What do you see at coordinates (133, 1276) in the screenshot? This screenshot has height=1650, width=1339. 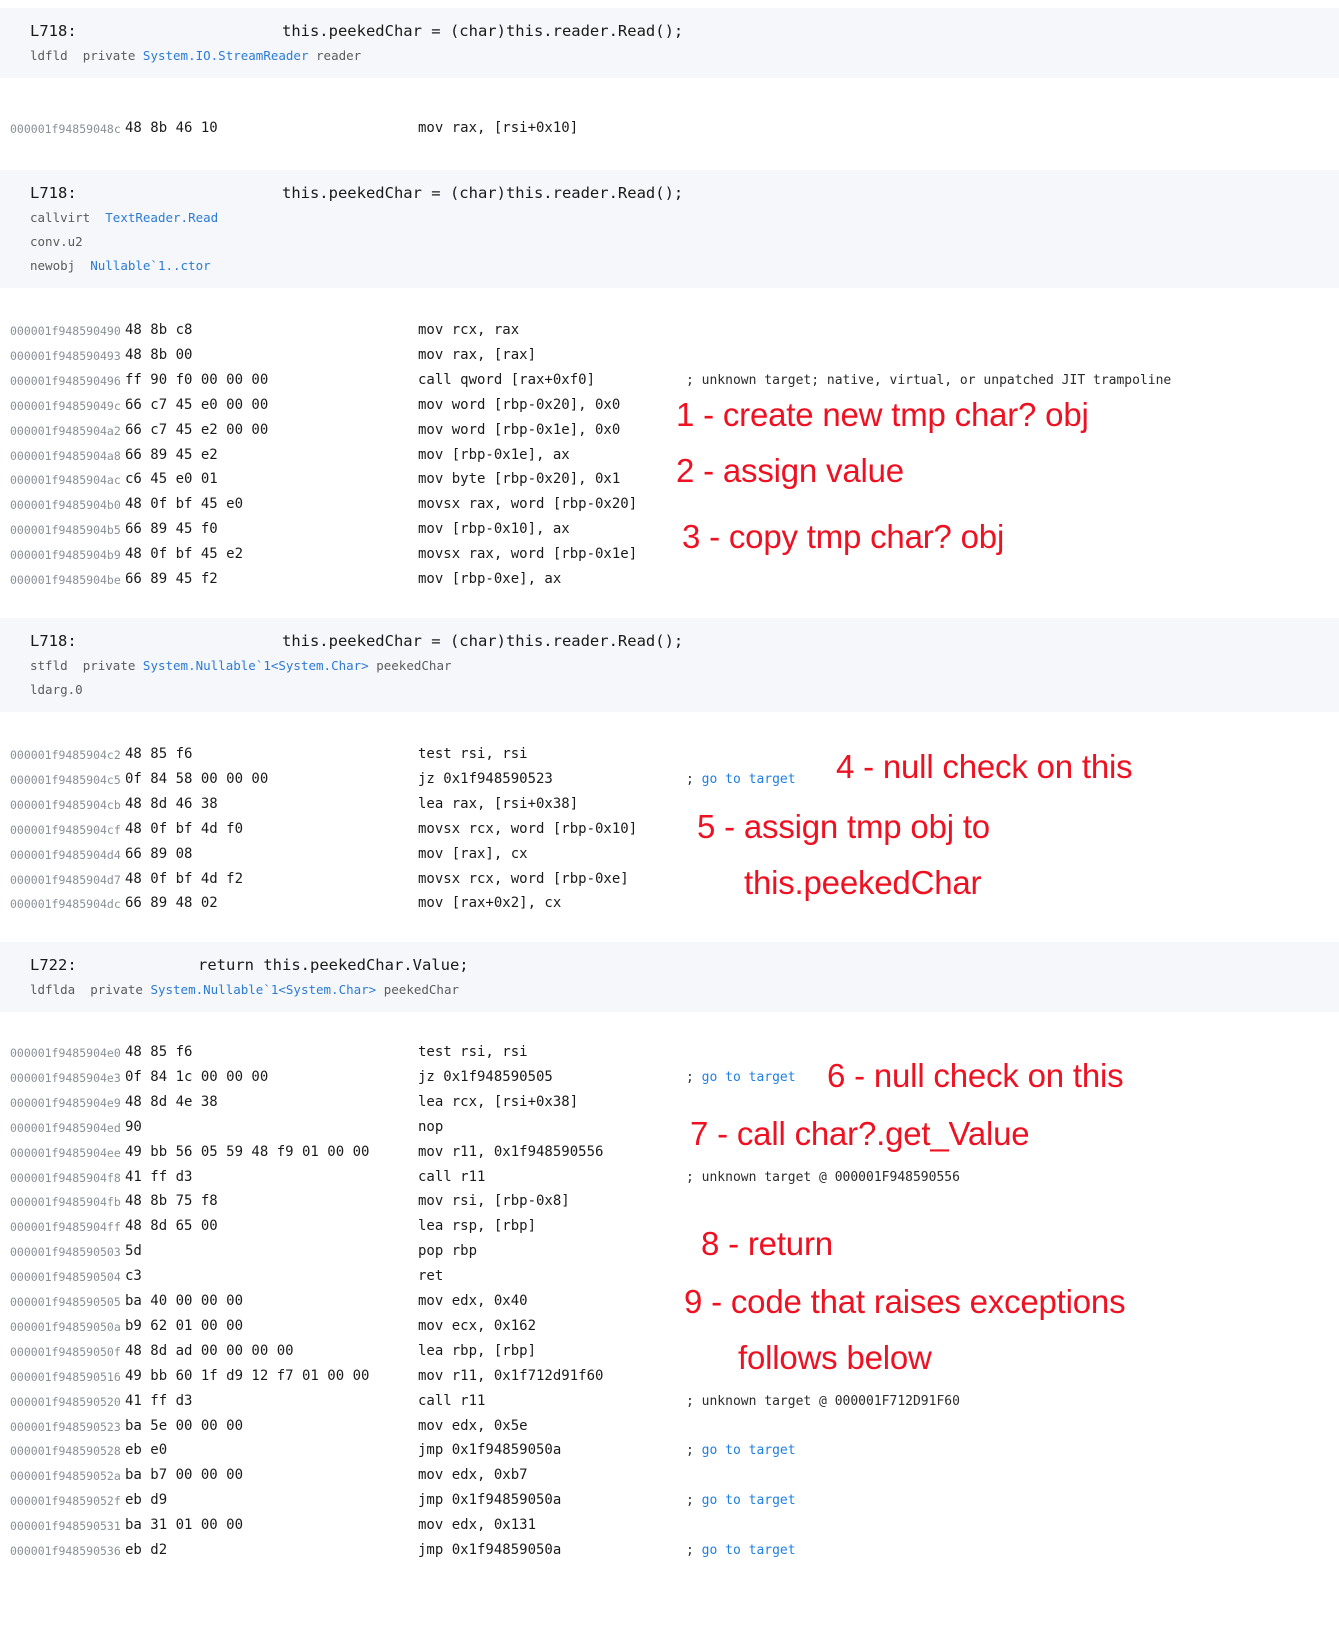 I see `instruction-bytes: c3` at bounding box center [133, 1276].